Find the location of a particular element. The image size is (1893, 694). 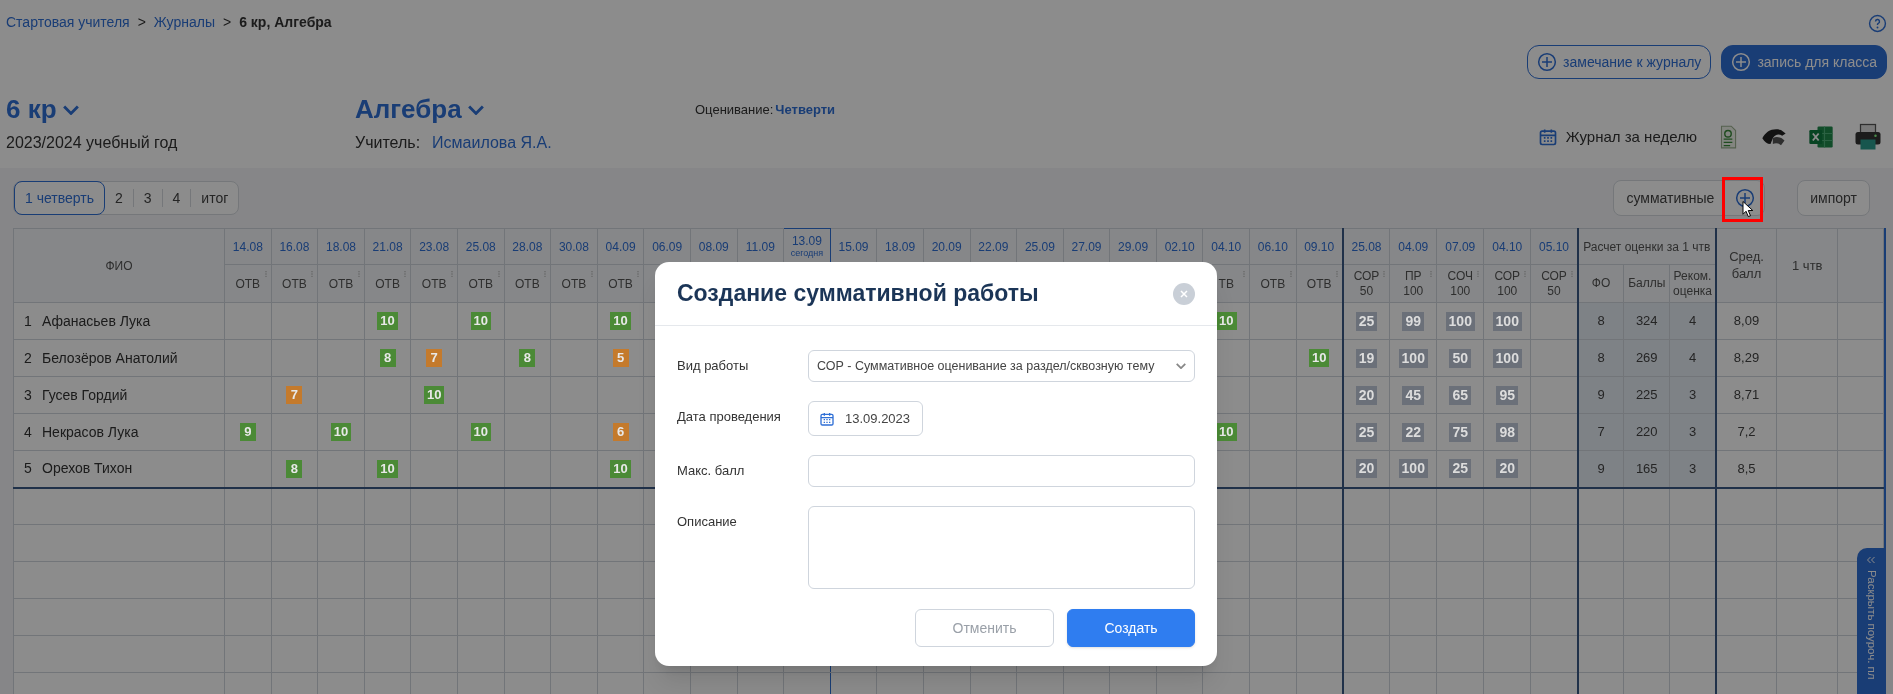

summative-score: 75 is located at coordinates (1460, 432).